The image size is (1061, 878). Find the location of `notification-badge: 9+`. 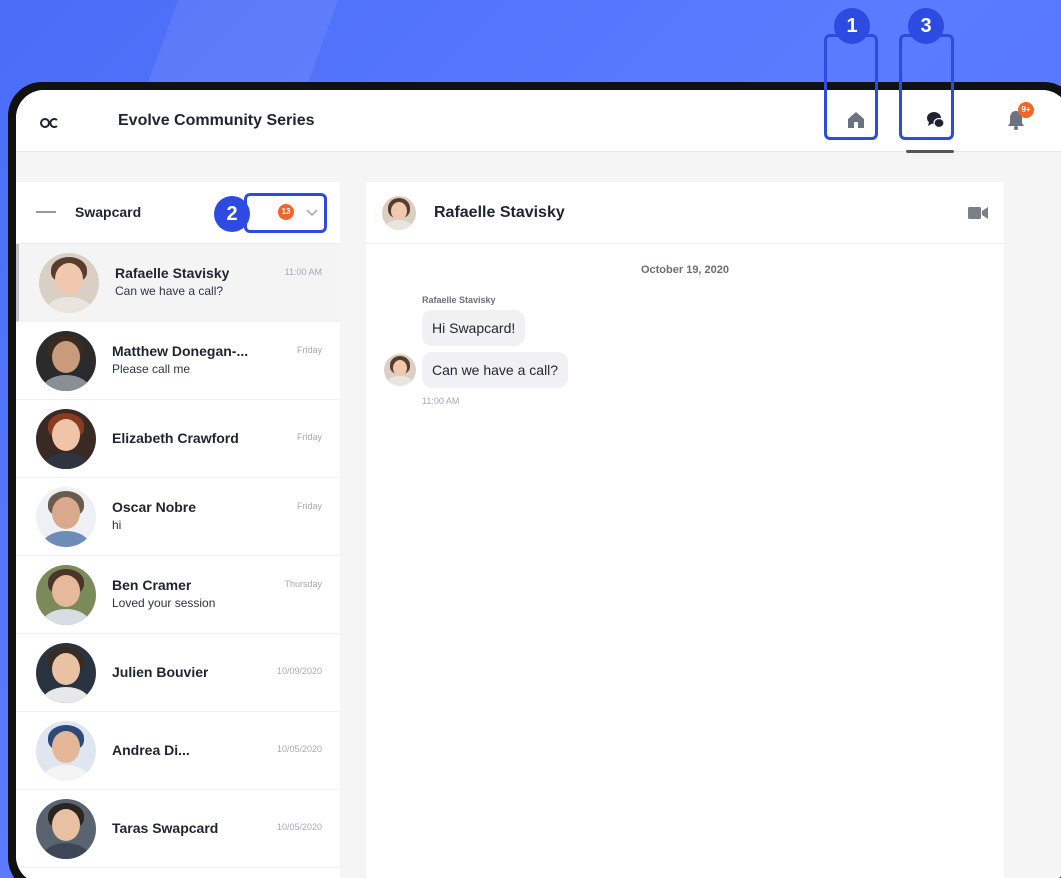

notification-badge: 9+ is located at coordinates (1026, 110).